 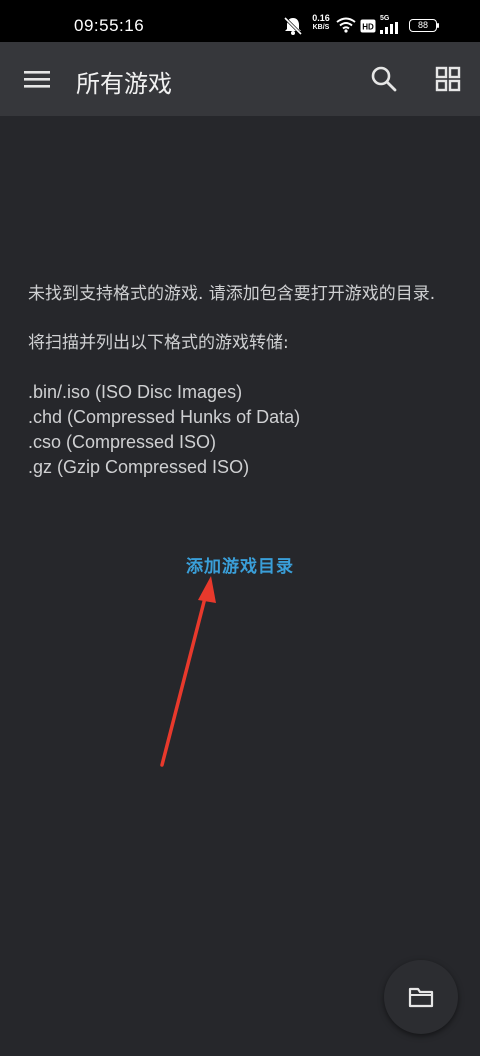 What do you see at coordinates (346, 25) in the screenshot?
I see `wifi-icon` at bounding box center [346, 25].